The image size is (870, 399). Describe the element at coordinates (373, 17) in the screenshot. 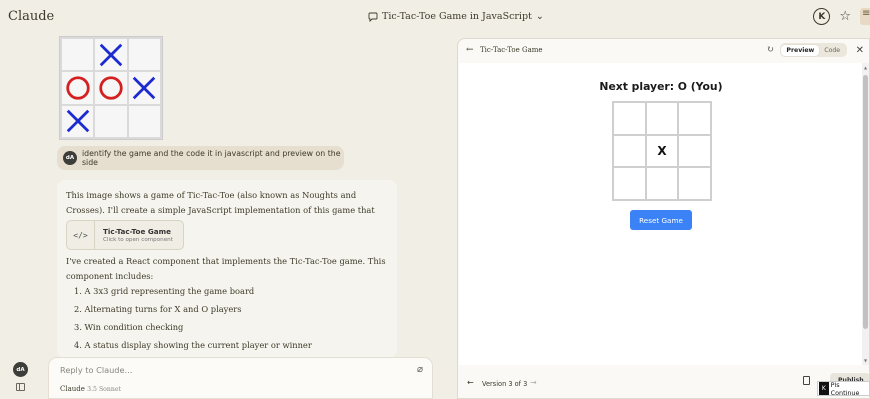

I see `chat-bubble-icon` at that location.